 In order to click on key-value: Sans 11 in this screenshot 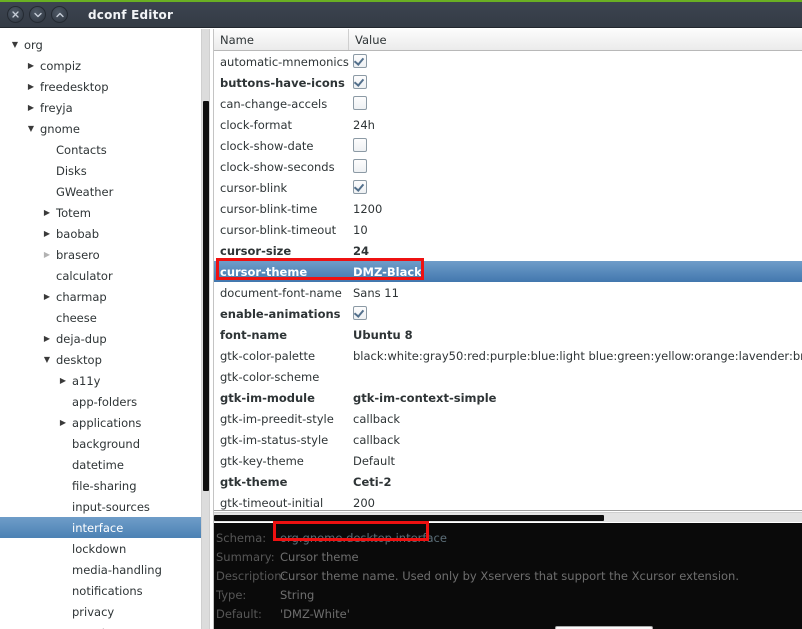, I will do `click(575, 293)`.